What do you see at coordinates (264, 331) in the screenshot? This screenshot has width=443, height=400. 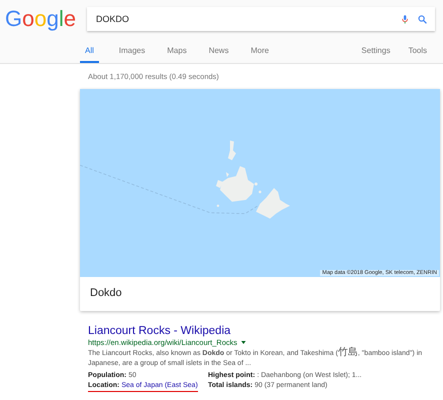 I see `result-title-link: Liancourt Rocks - Wikipedia` at bounding box center [264, 331].